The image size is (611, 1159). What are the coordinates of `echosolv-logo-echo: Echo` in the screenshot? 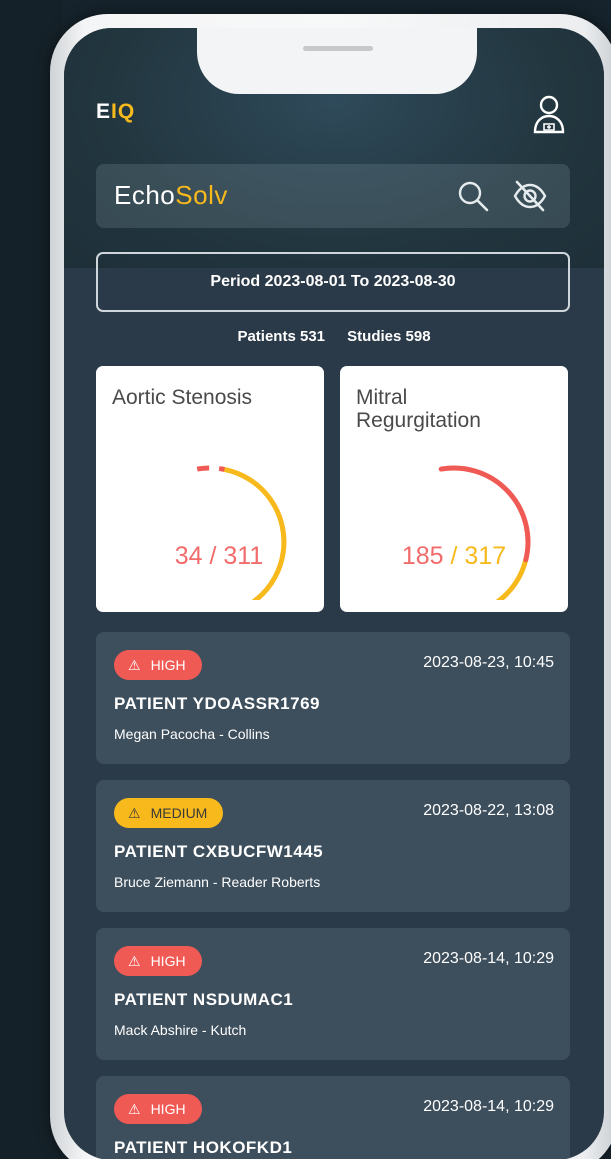 It's located at (145, 195).